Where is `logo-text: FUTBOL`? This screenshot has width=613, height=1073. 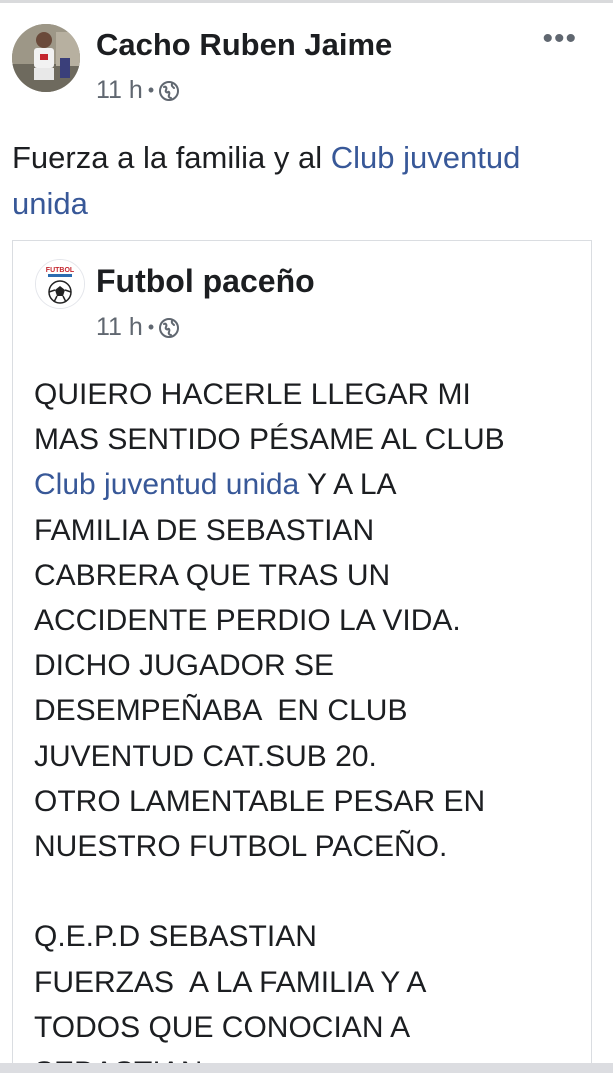 logo-text: FUTBOL is located at coordinates (60, 270).